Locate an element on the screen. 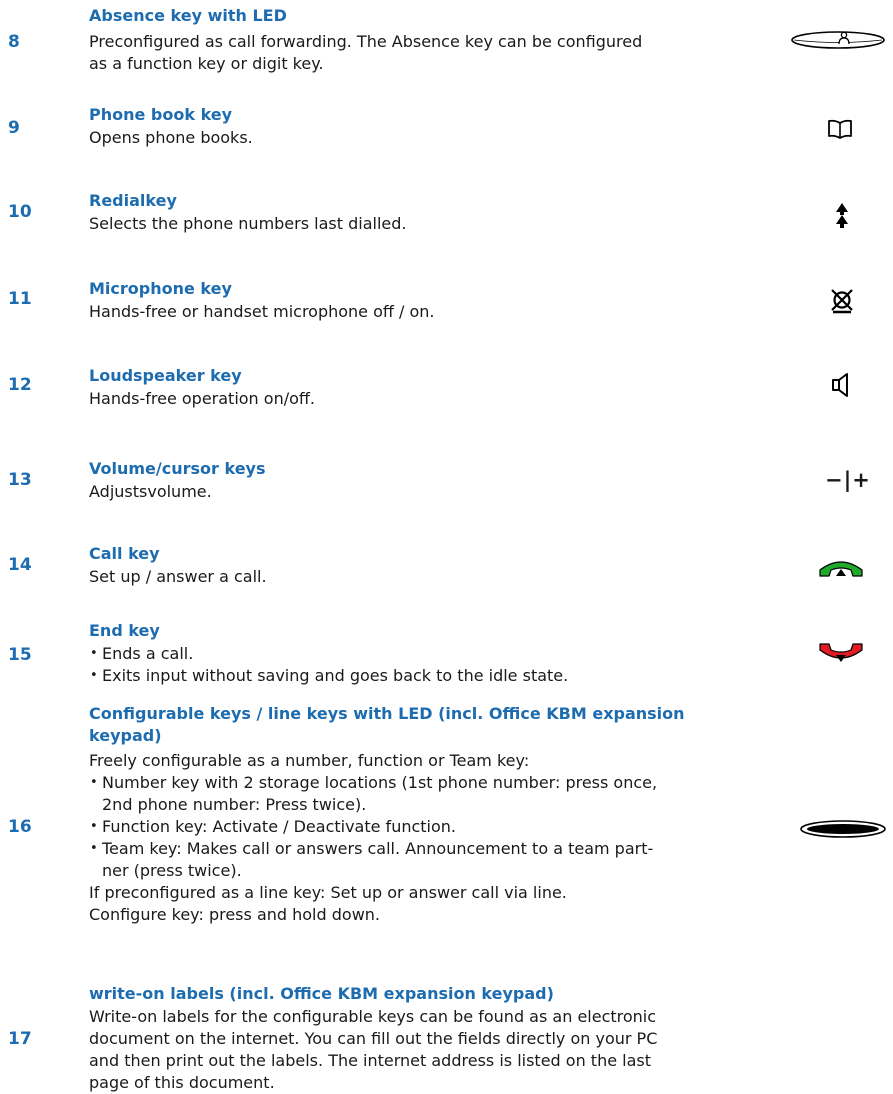  volume-minus-plus-icon: −|+ is located at coordinates (848, 480).